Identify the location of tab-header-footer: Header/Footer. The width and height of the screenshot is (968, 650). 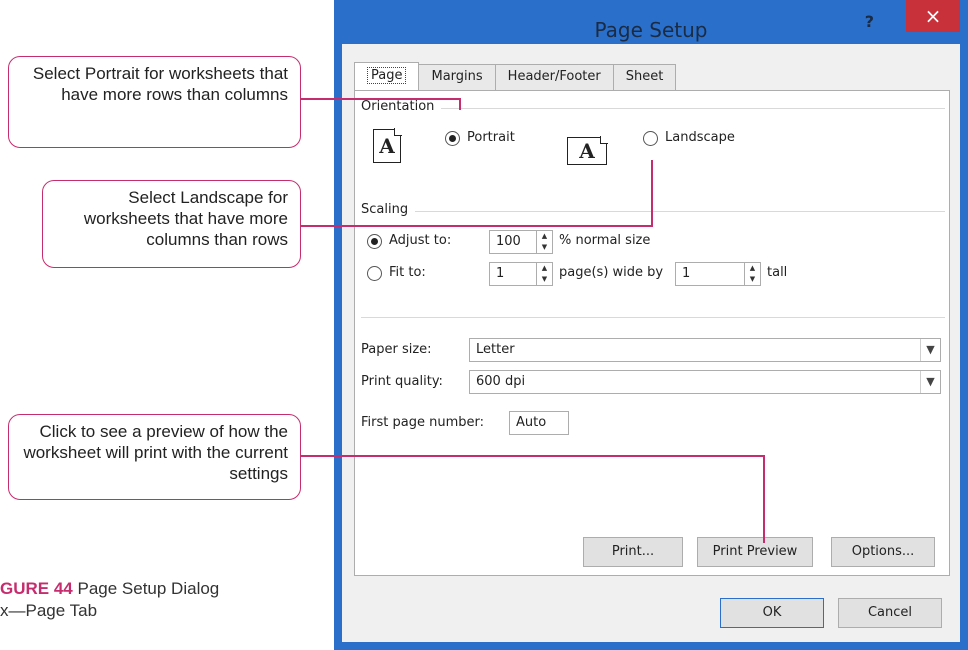
(554, 77).